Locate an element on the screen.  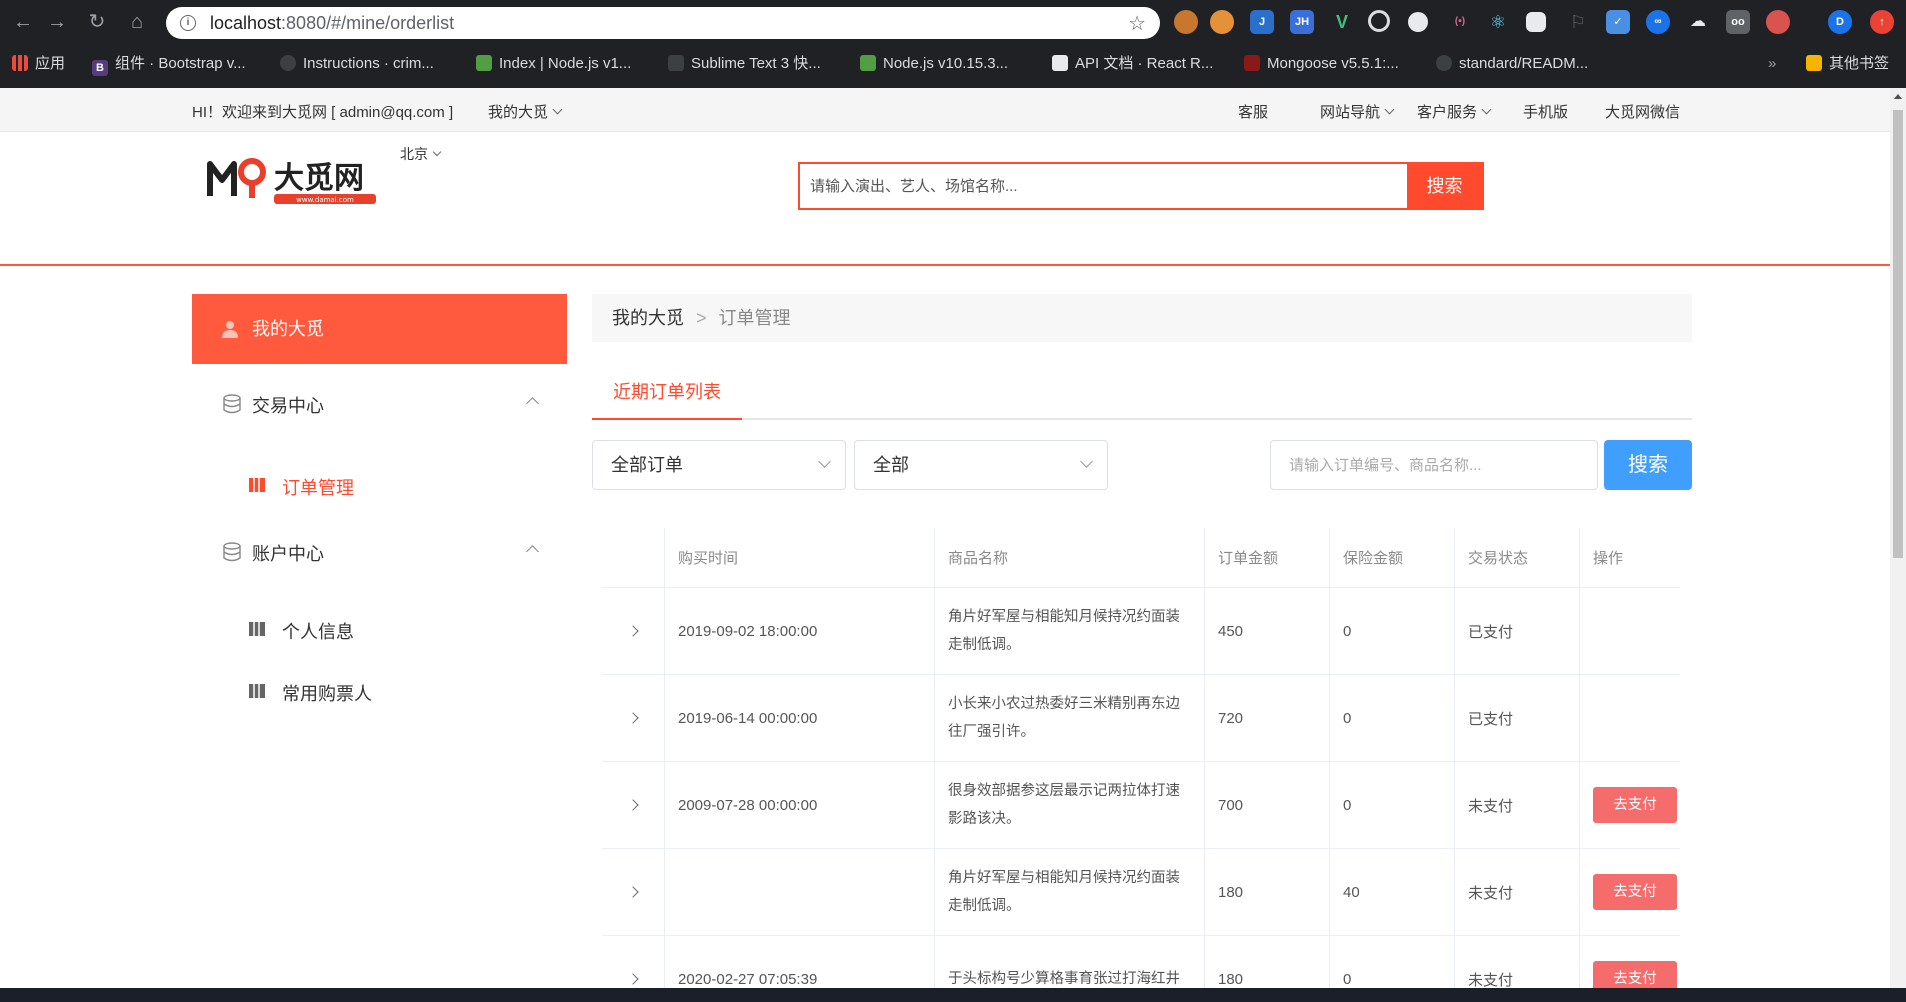
check-extension-icon: ✓ is located at coordinates (1618, 22).